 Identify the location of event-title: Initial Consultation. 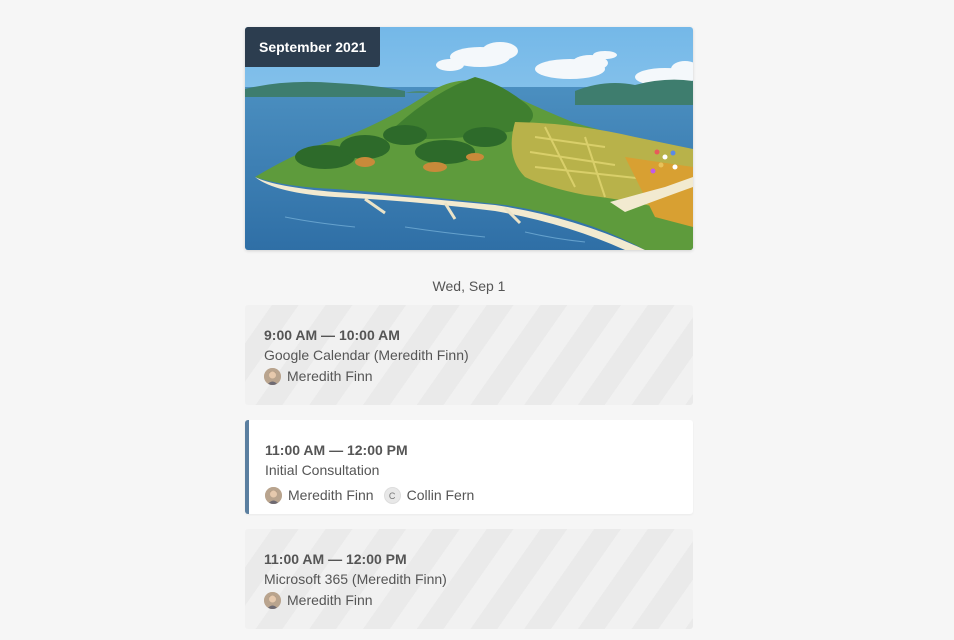
(322, 470).